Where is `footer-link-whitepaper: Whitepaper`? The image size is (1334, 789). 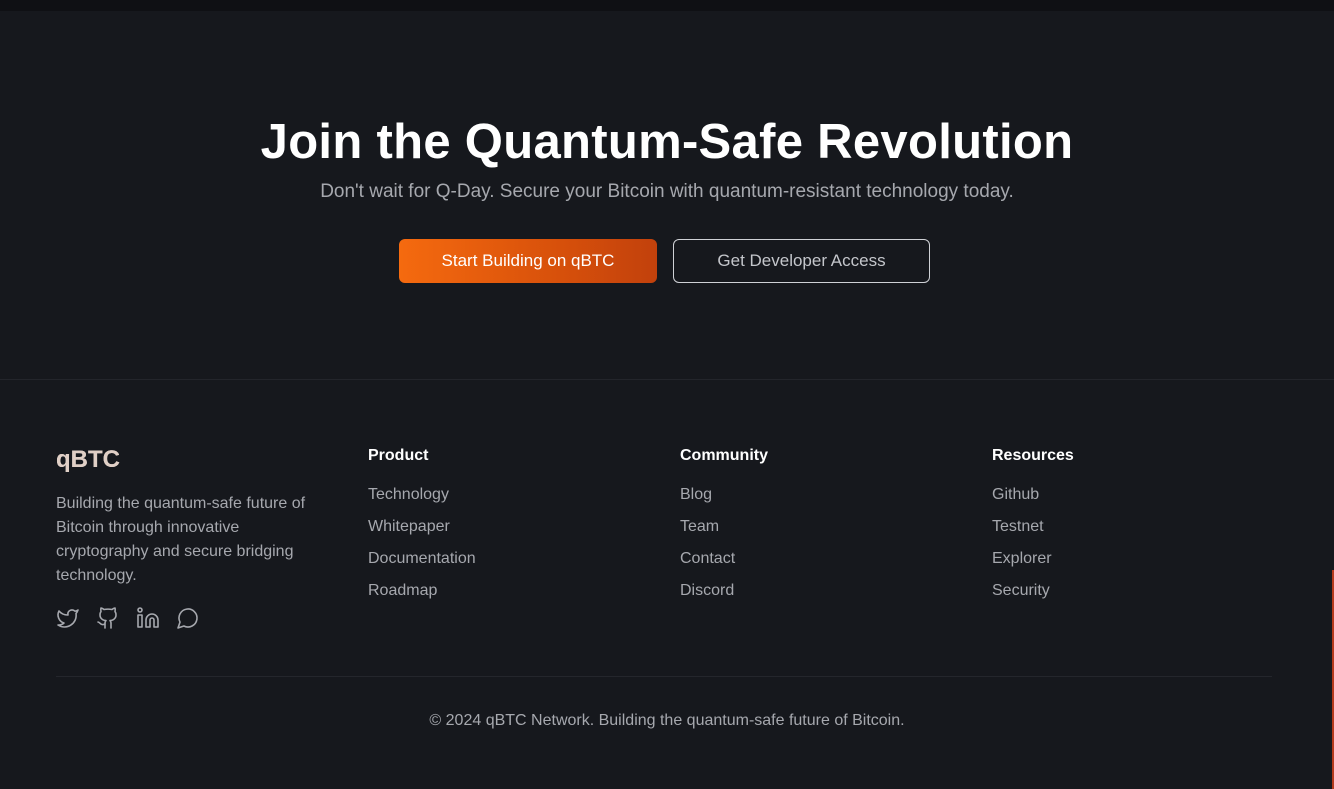 footer-link-whitepaper: Whitepaper is located at coordinates (422, 533).